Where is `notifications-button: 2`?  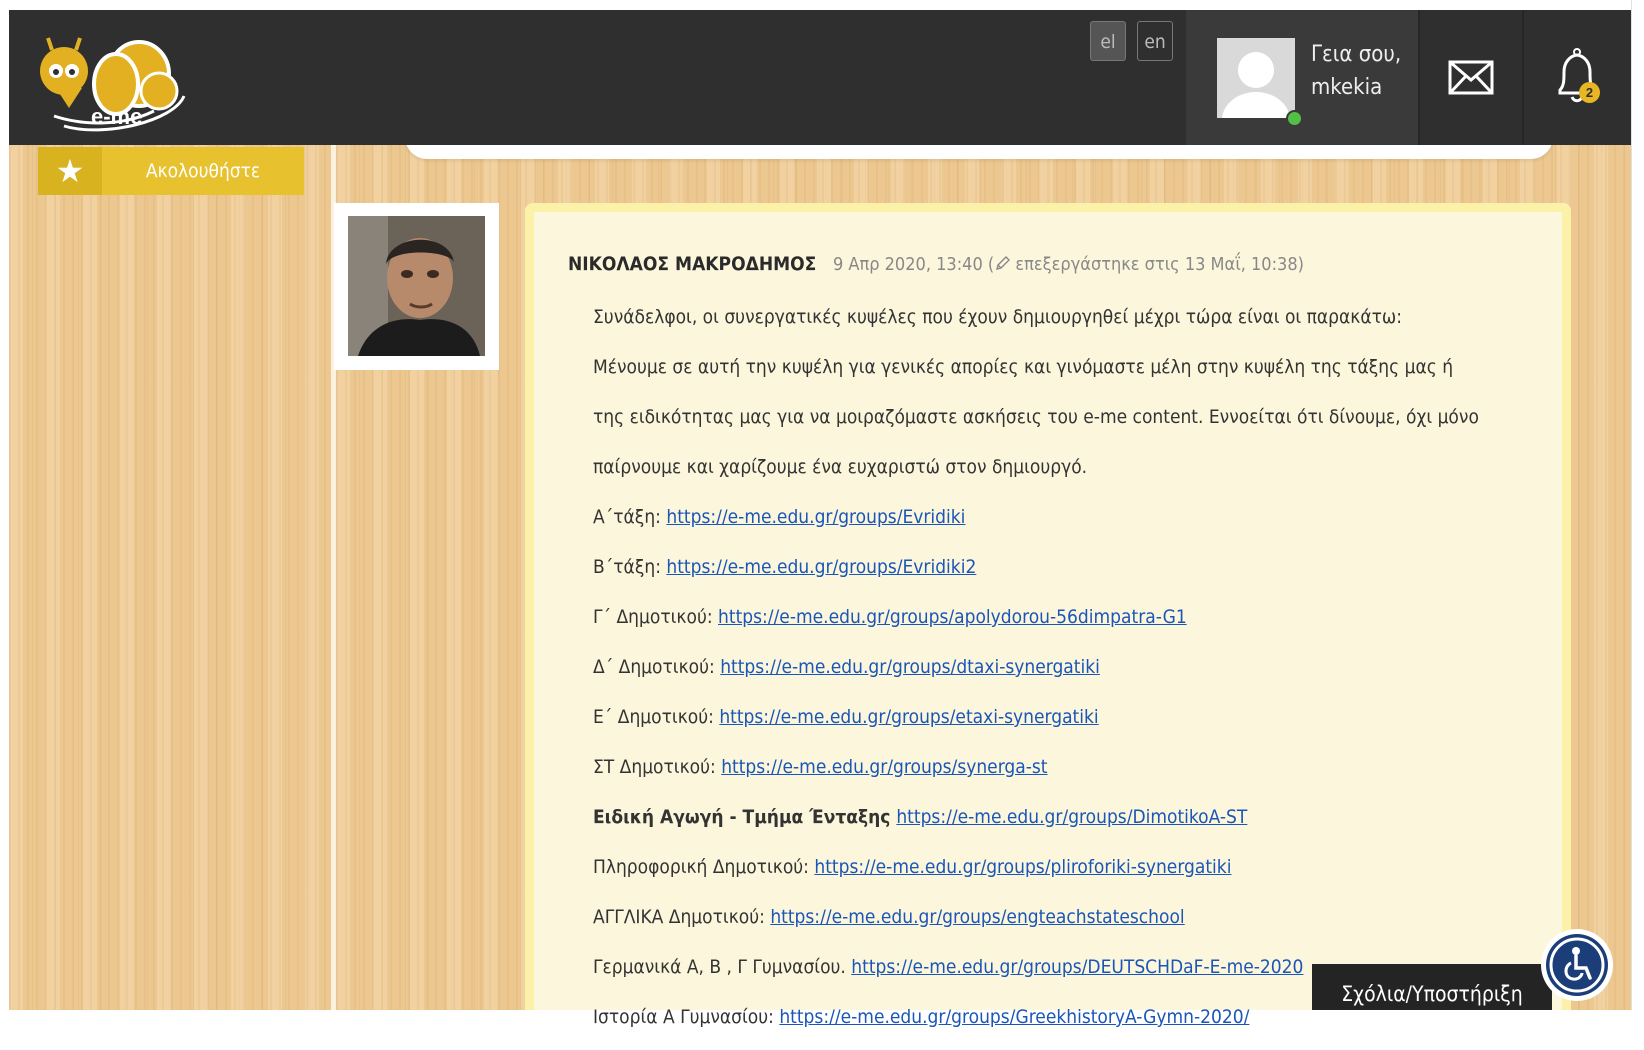 notifications-button: 2 is located at coordinates (1577, 77).